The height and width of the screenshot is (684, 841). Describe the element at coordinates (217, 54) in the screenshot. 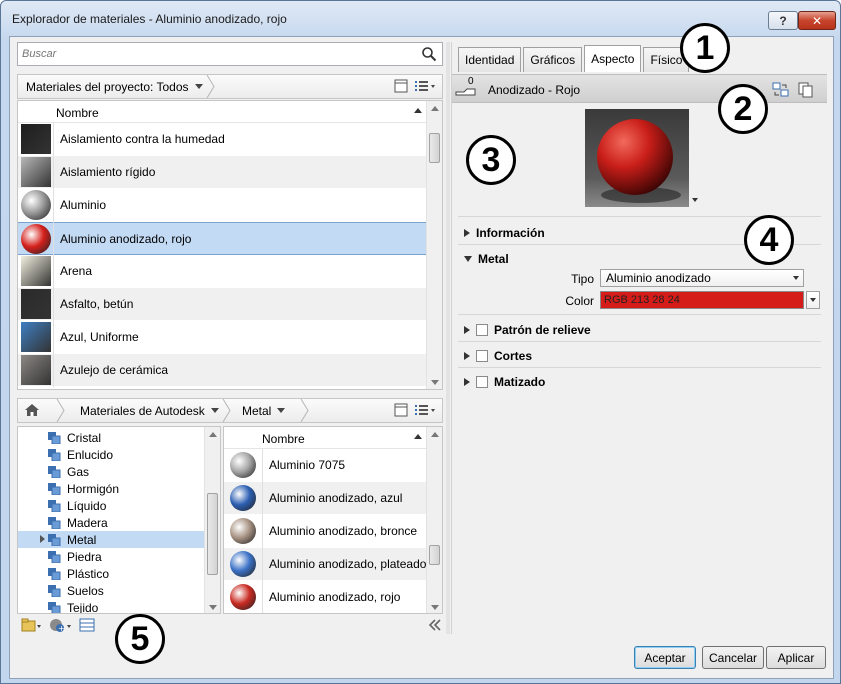

I see `search-input` at that location.